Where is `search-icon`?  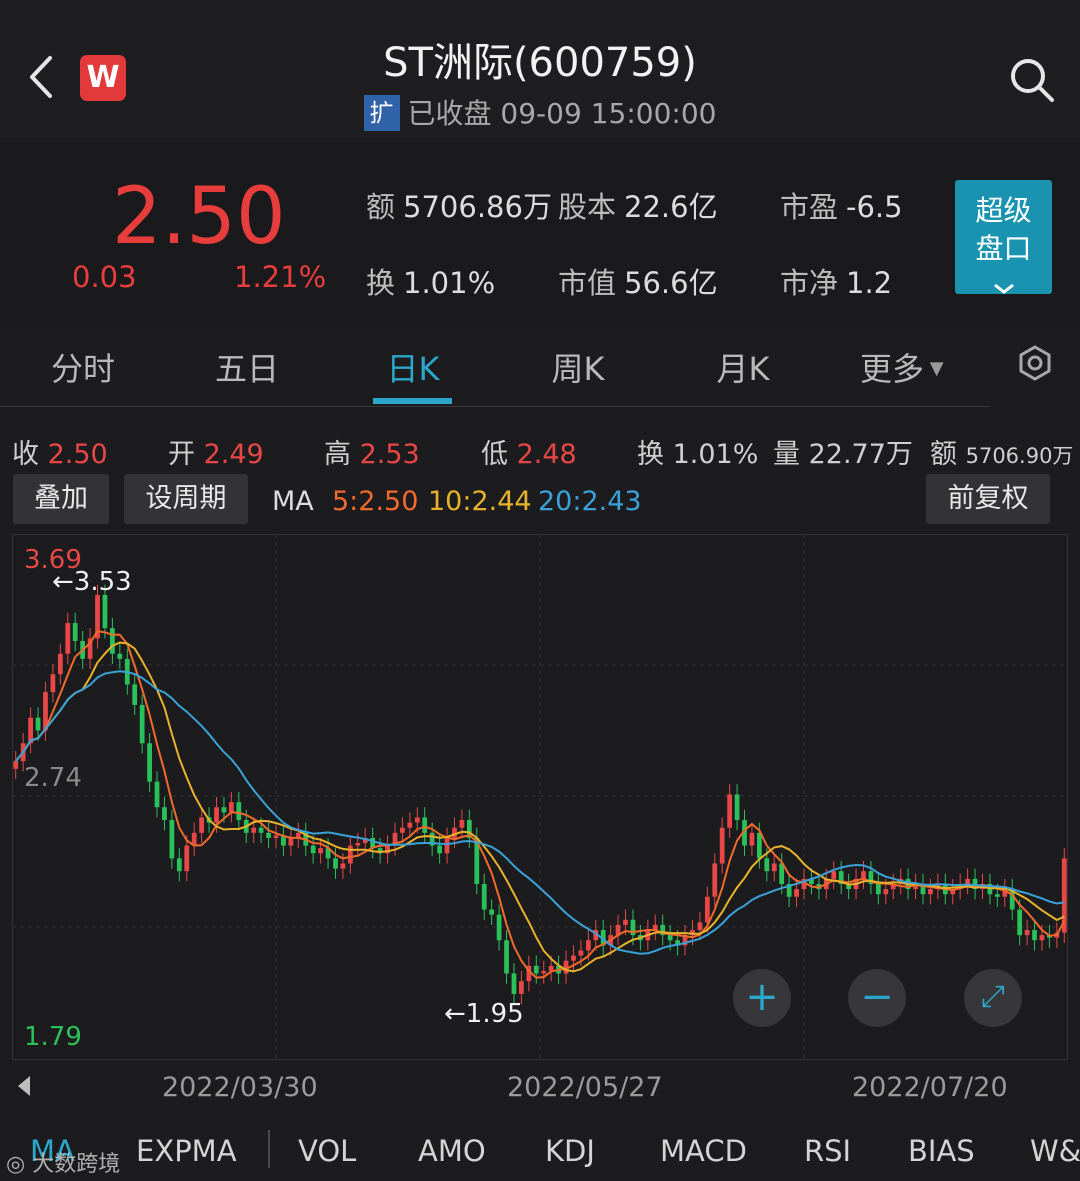
search-icon is located at coordinates (1032, 80).